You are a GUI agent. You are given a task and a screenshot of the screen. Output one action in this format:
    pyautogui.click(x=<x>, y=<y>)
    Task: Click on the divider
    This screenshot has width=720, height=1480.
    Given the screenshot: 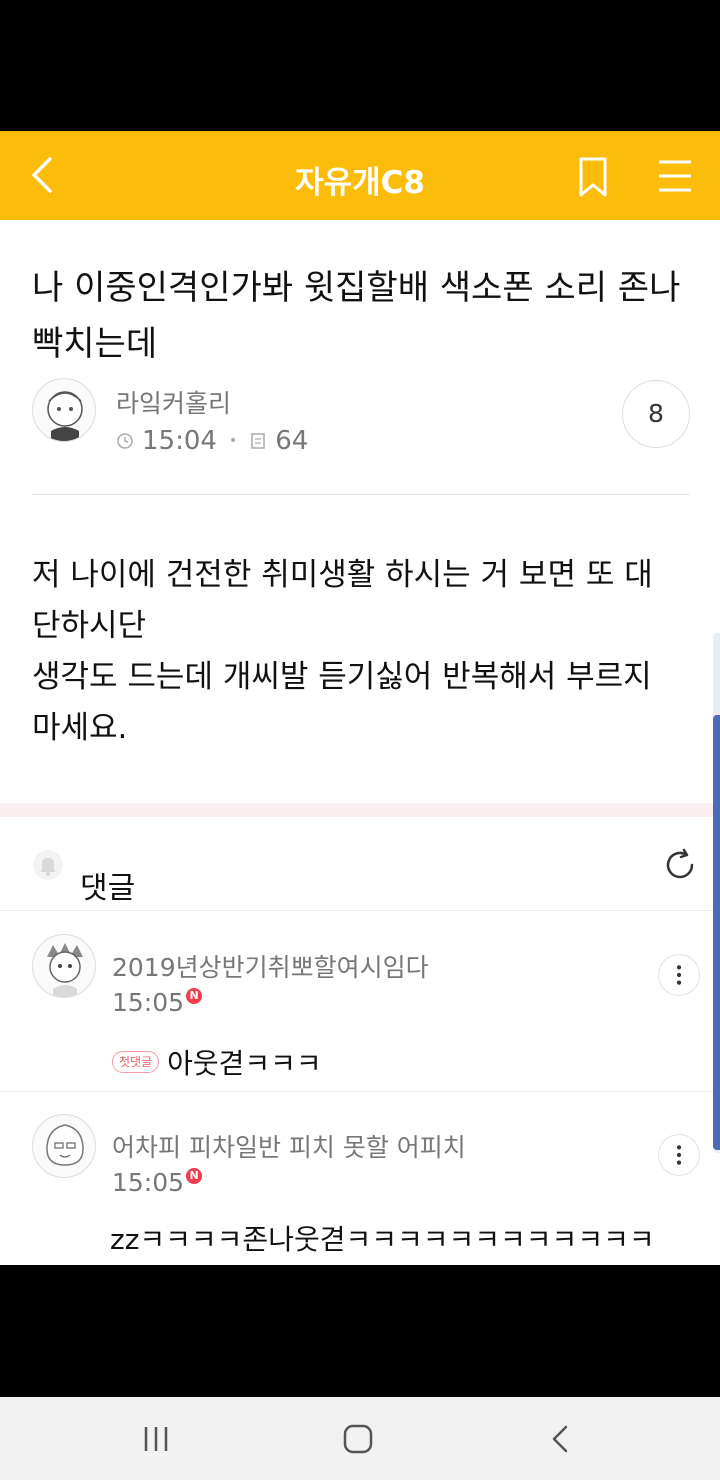 What is the action you would take?
    pyautogui.click(x=361, y=494)
    